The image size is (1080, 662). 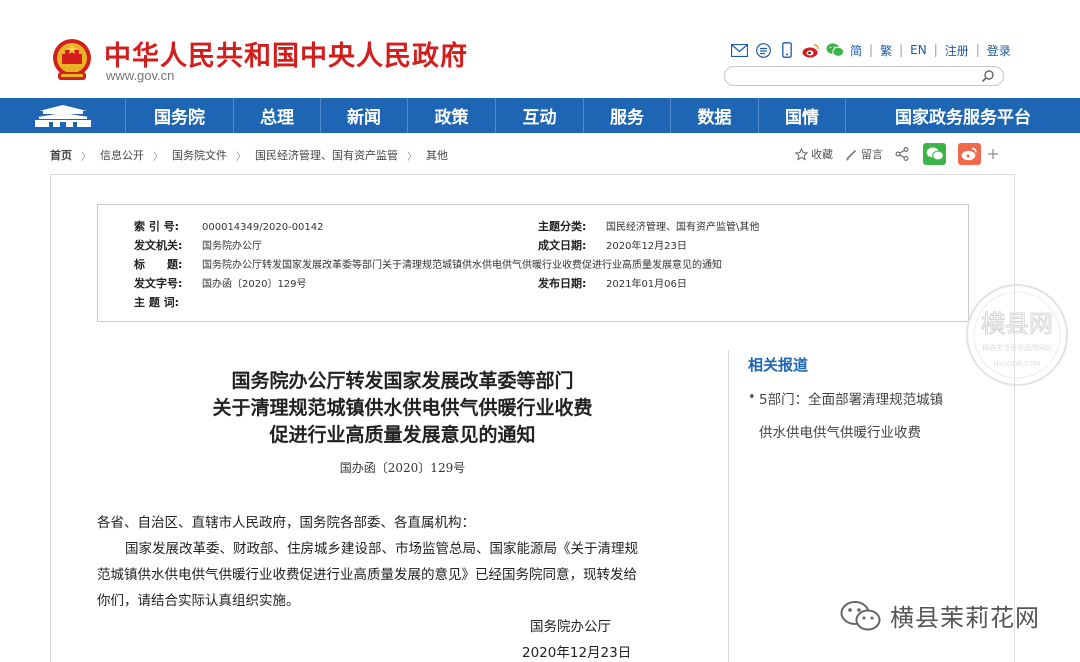 I want to click on document-title-line: 关于清理规范城镇供水供电供气供暖行业收费, so click(x=402, y=408).